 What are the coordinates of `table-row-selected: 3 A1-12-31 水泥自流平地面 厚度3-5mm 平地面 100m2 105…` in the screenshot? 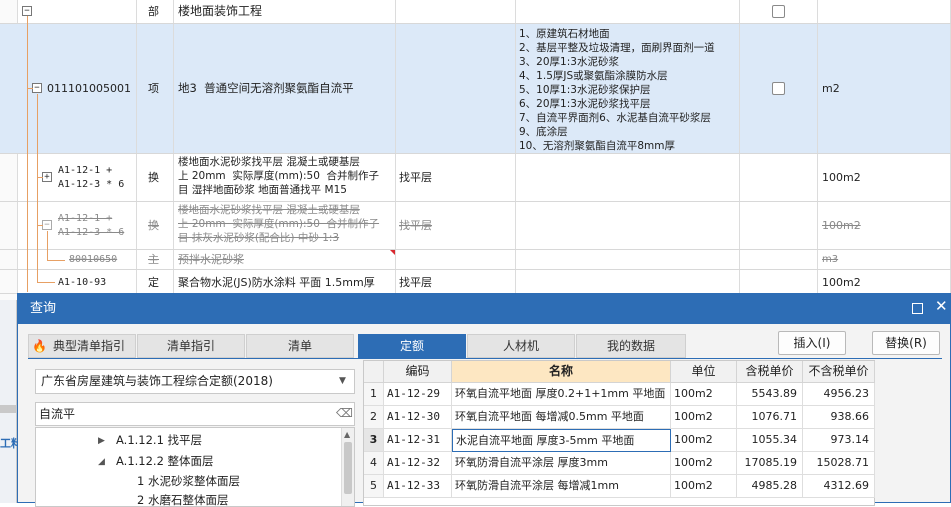 It's located at (619, 440).